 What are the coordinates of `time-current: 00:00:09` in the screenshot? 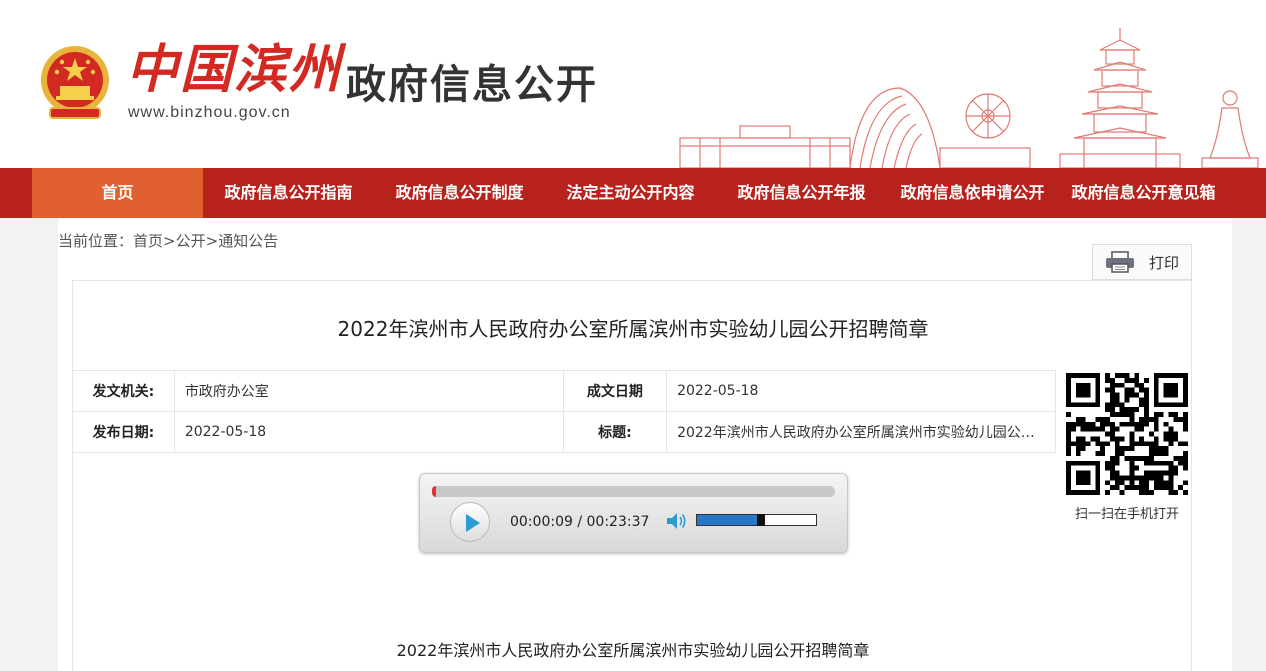 It's located at (541, 522).